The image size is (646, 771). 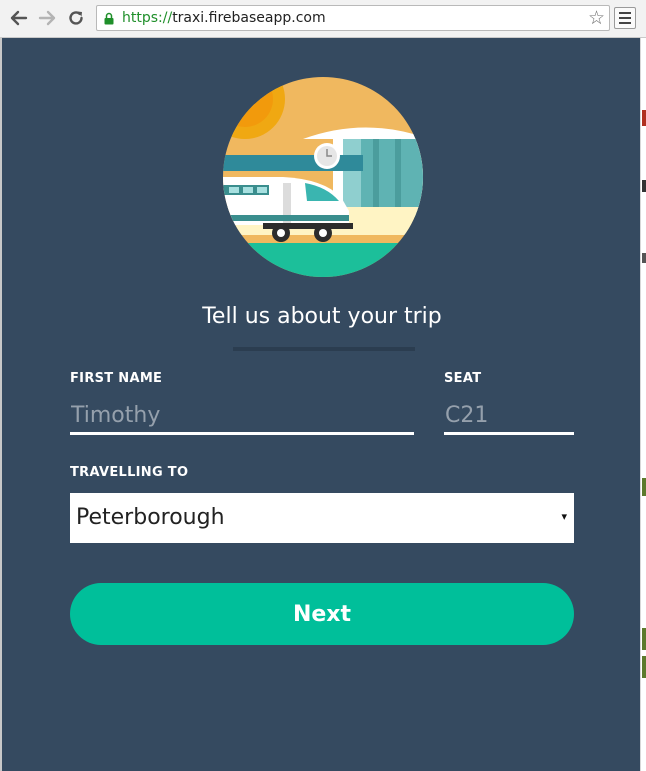 What do you see at coordinates (147, 18) in the screenshot?
I see `url-scheme: https://` at bounding box center [147, 18].